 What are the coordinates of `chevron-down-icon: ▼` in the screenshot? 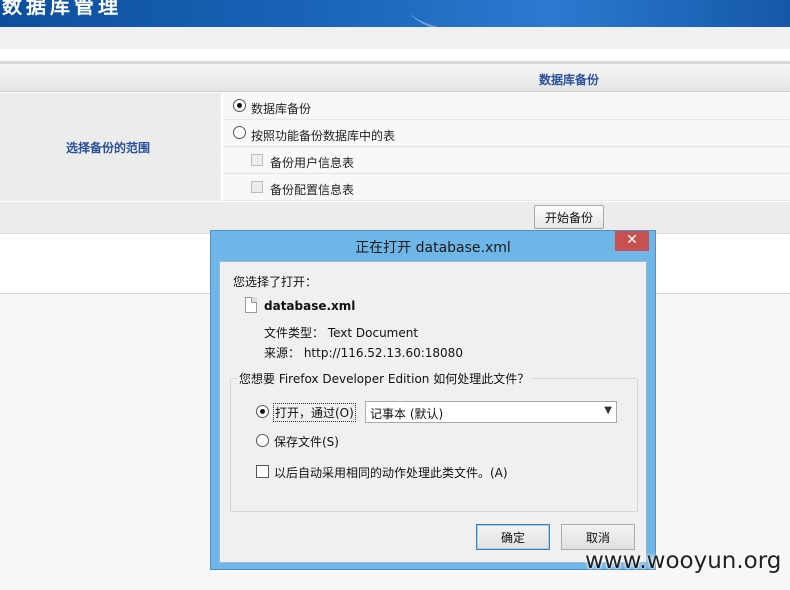 It's located at (608, 410).